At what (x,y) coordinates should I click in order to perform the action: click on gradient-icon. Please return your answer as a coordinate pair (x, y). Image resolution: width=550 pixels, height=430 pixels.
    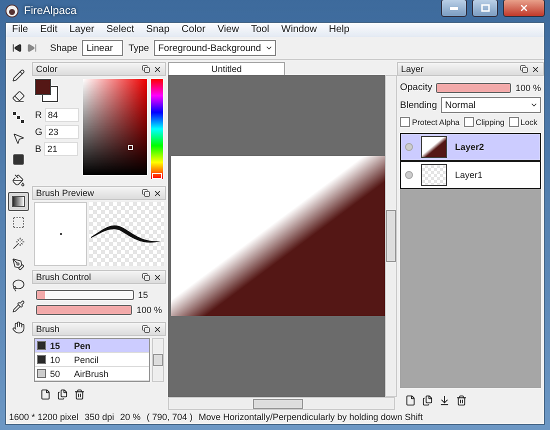
    Looking at the image, I should click on (18, 201).